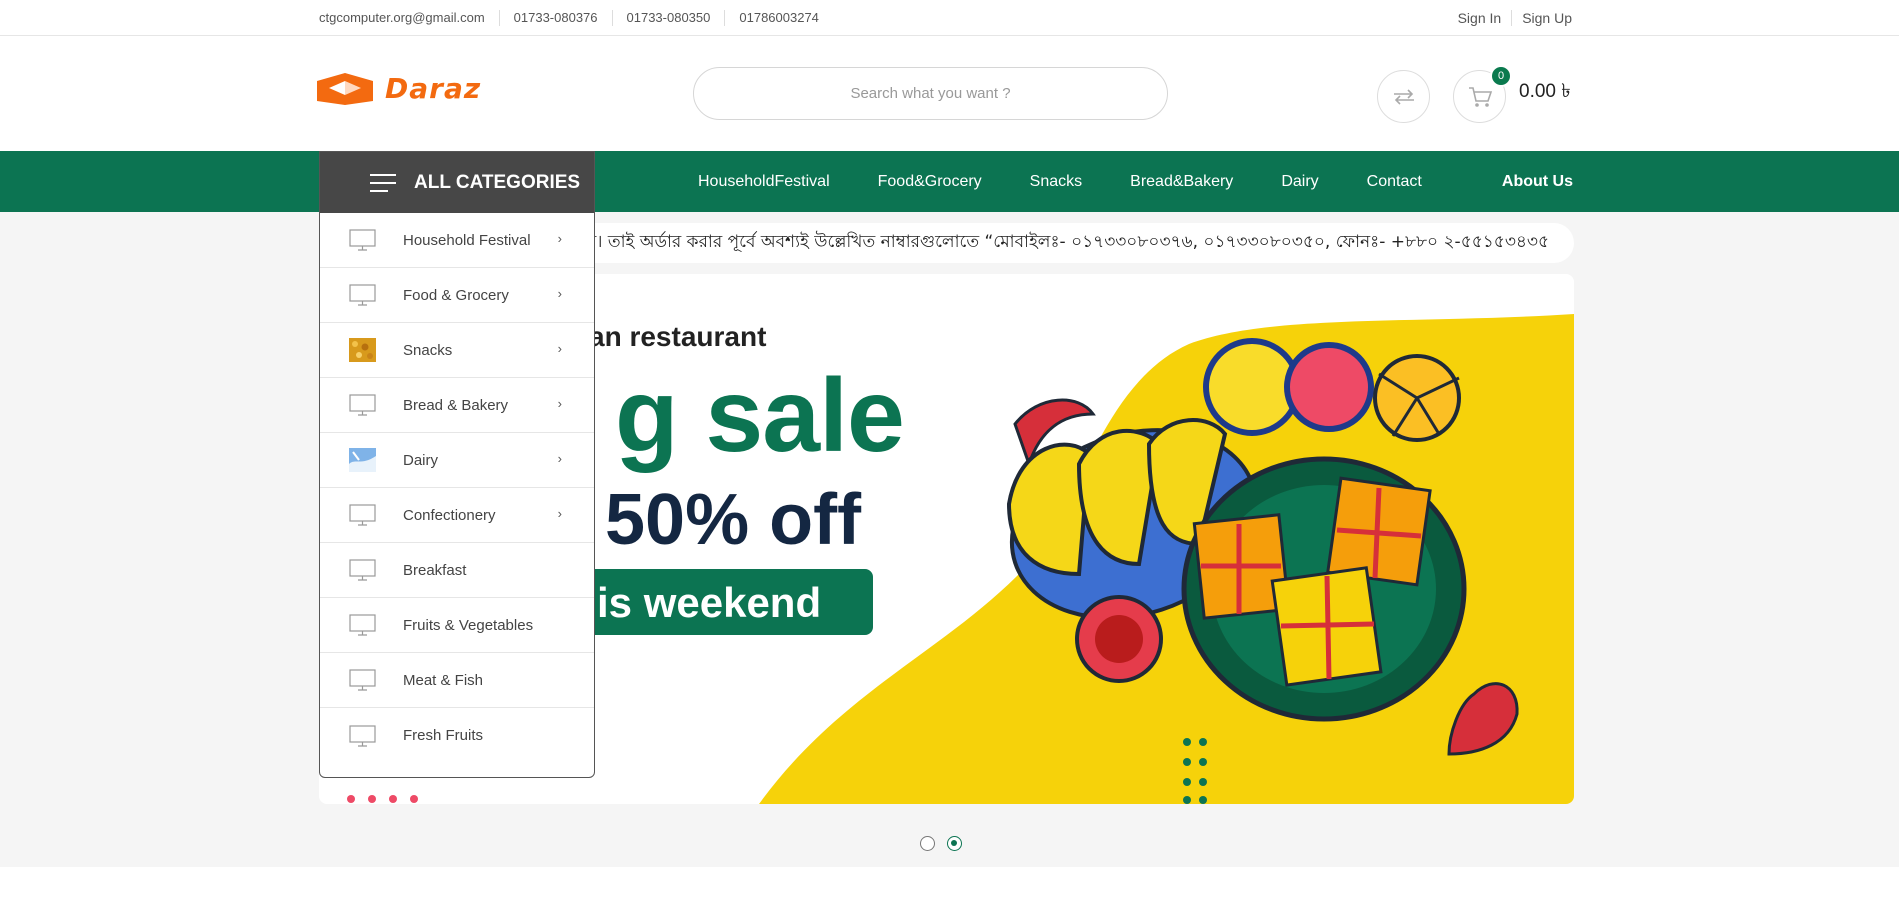 This screenshot has height=914, width=1899. What do you see at coordinates (497, 182) in the screenshot?
I see `all-categories-label: ALL CATEGORIES` at bounding box center [497, 182].